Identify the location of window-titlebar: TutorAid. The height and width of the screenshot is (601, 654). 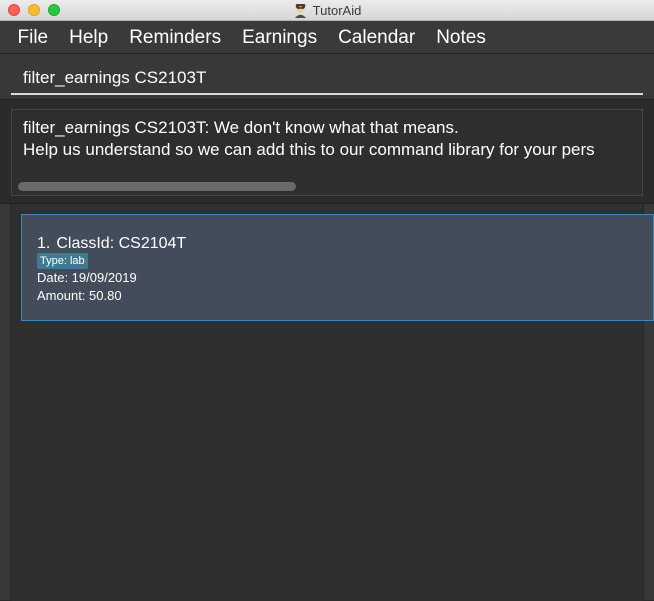
(327, 10).